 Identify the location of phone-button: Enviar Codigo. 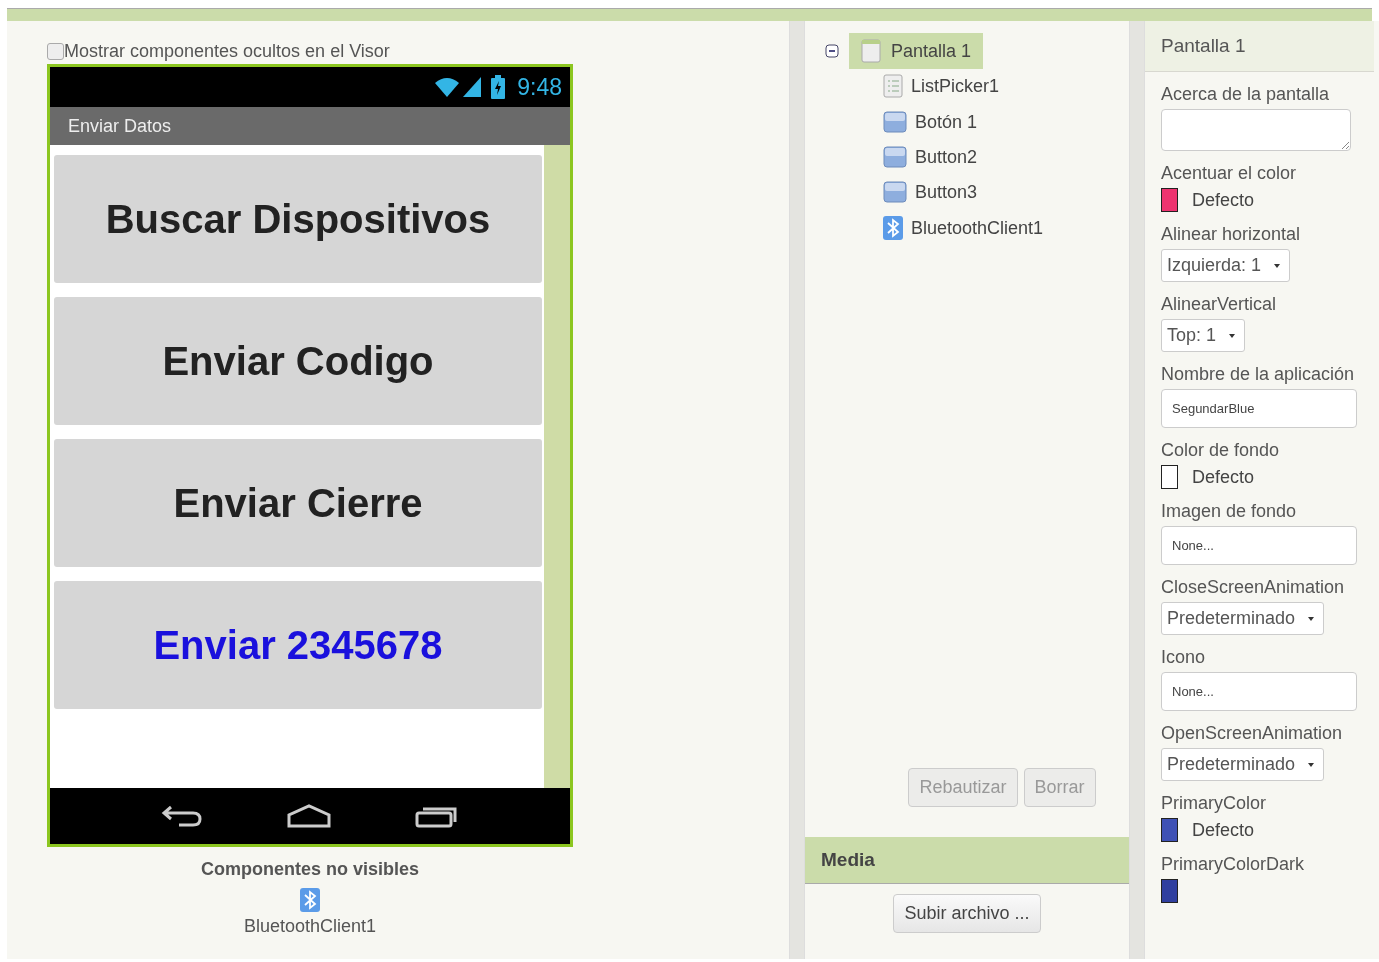
(298, 361).